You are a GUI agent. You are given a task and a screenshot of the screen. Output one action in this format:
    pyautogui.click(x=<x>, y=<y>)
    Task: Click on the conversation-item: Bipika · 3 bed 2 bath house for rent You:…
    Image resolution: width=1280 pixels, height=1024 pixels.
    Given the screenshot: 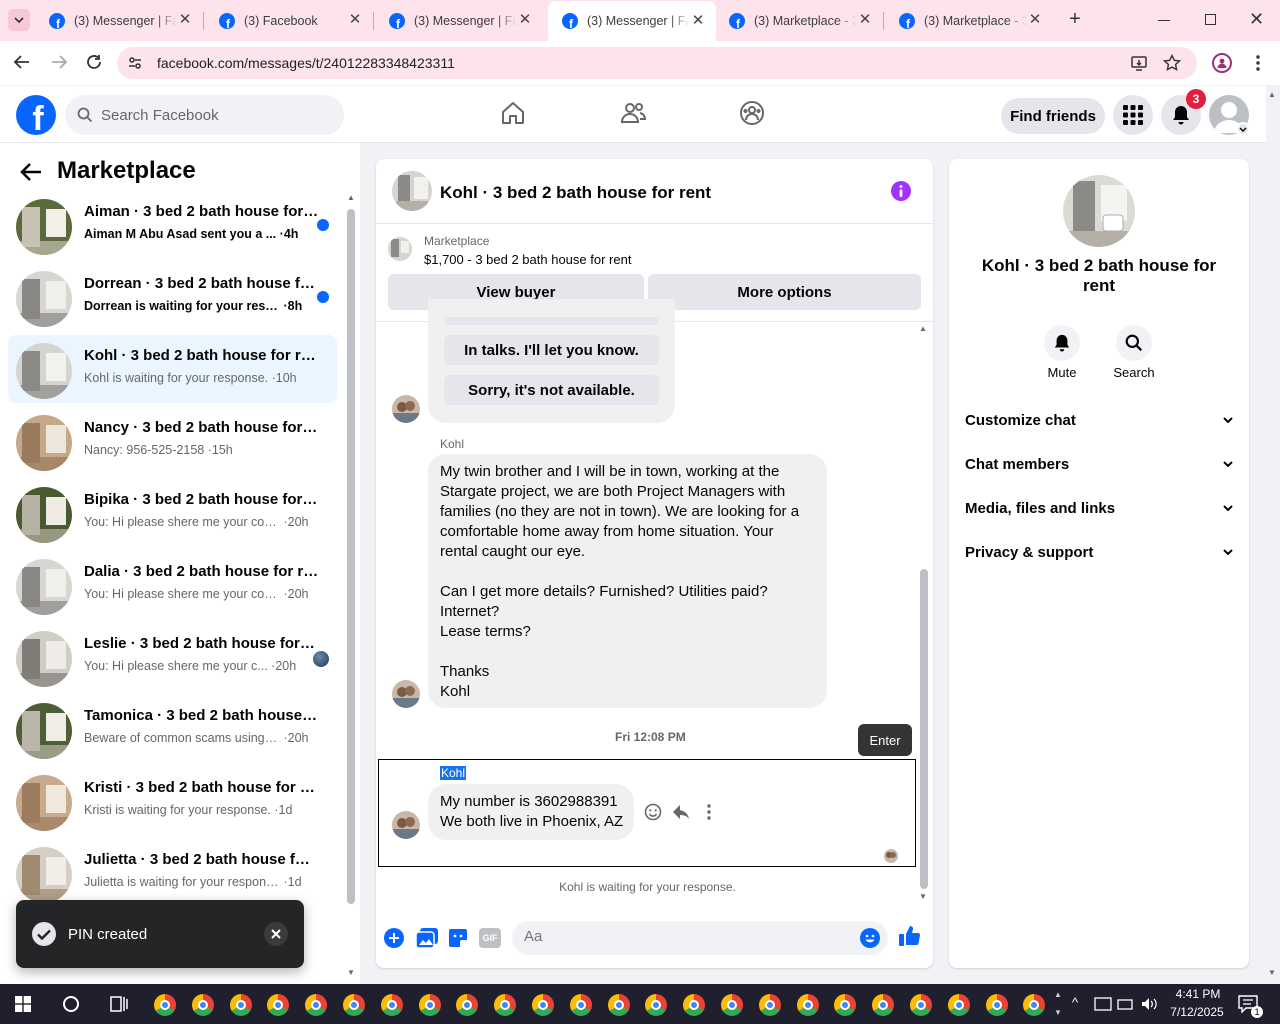 What is the action you would take?
    pyautogui.click(x=172, y=513)
    